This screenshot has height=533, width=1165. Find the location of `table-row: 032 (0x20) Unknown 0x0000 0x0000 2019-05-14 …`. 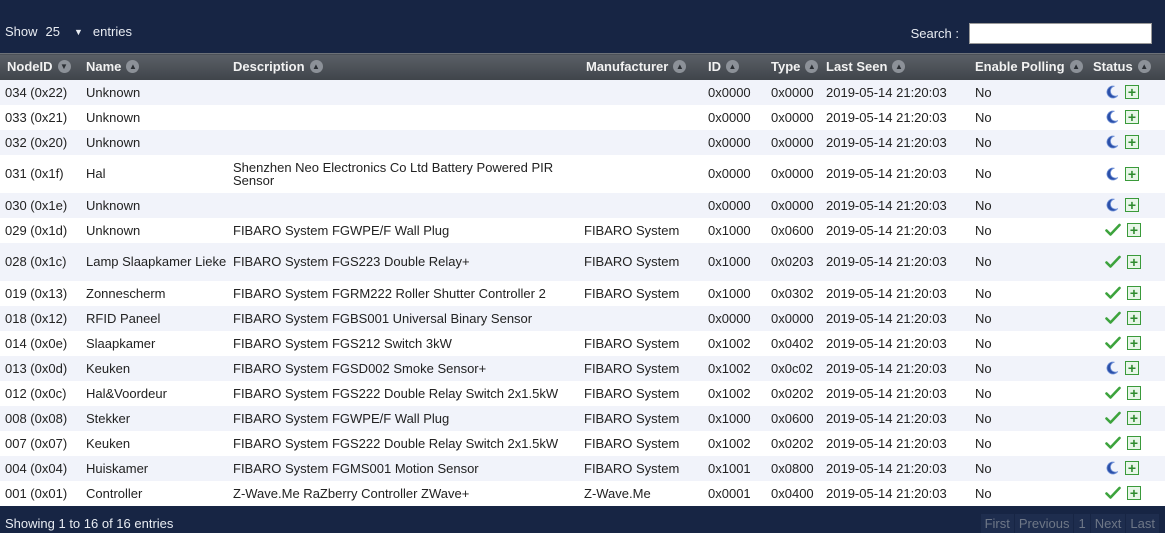

table-row: 032 (0x20) Unknown 0x0000 0x0000 2019-05-14 … is located at coordinates (582, 142).